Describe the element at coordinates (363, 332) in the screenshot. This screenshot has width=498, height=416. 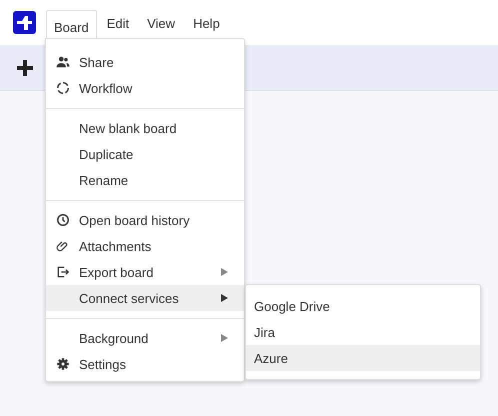
I see `menu-item: Jira` at that location.